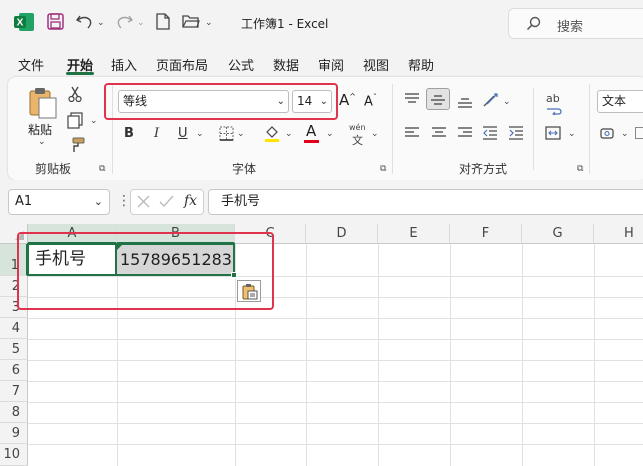  What do you see at coordinates (490, 134) in the screenshot?
I see `decrease-indent-icon` at bounding box center [490, 134].